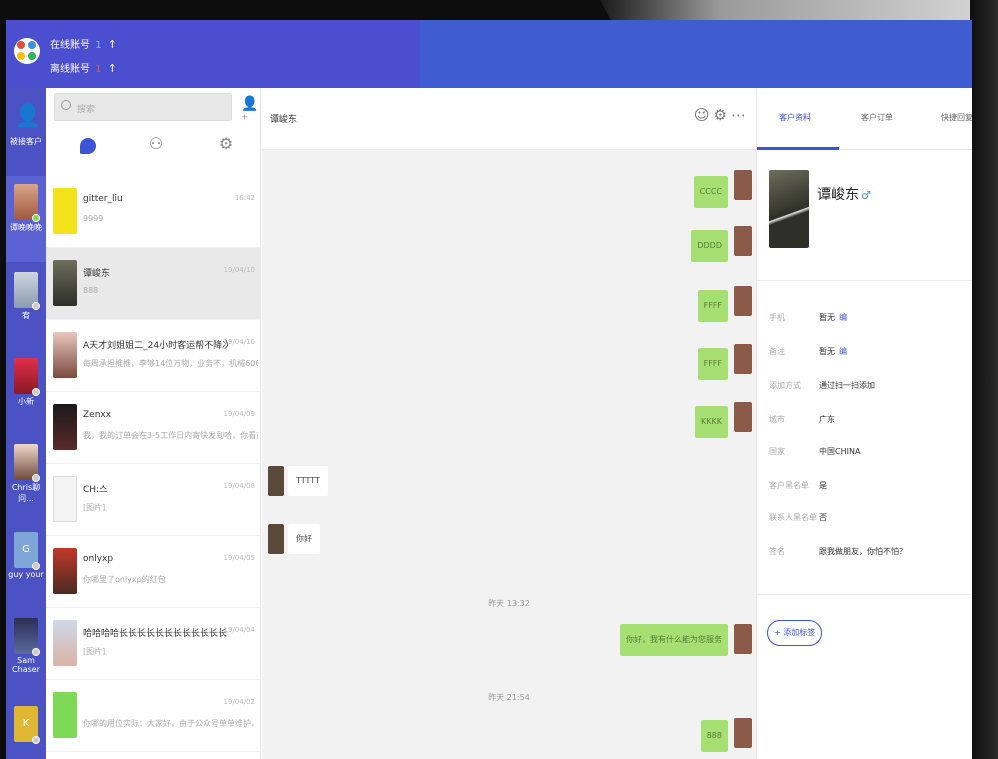 This screenshot has height=759, width=998. I want to click on top-bar: 在线账号 1 ↑ 离线账号 1 ↑, so click(489, 54).